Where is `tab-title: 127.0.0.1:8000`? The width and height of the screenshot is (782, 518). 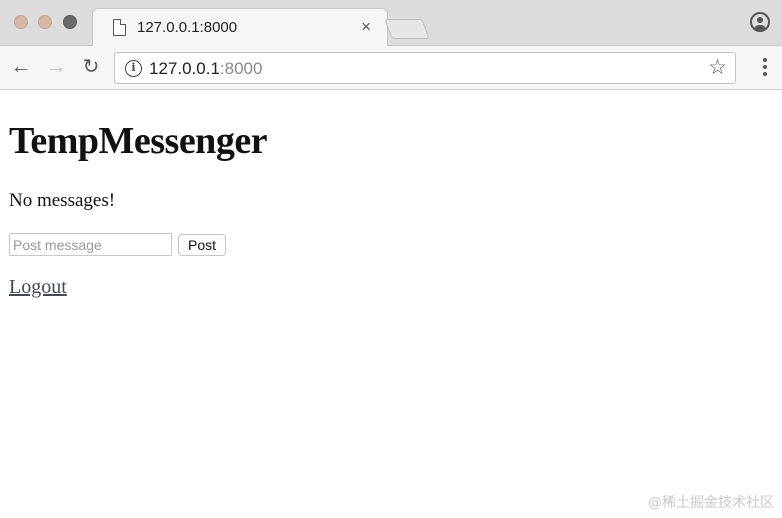 tab-title: 127.0.0.1:8000 is located at coordinates (187, 27).